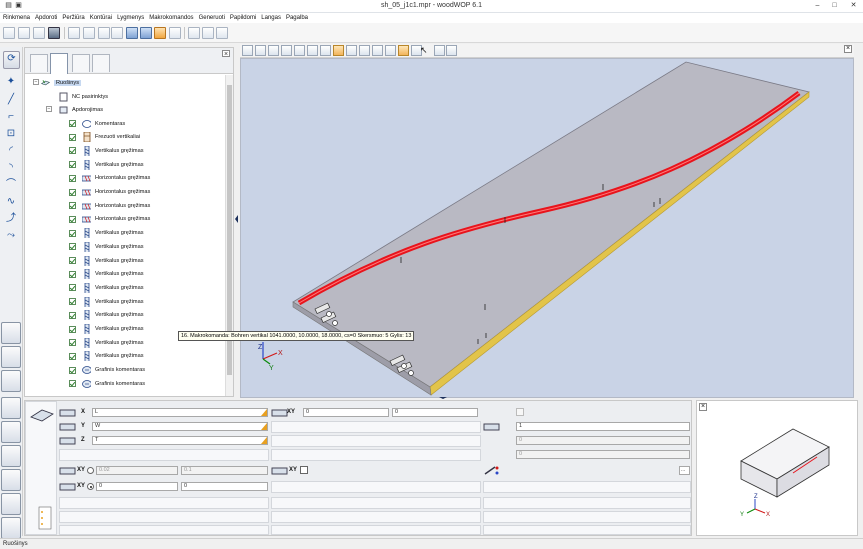 The image size is (863, 549). What do you see at coordinates (11, 117) in the screenshot?
I see `polyline-tool-icon: ⌐` at bounding box center [11, 117].